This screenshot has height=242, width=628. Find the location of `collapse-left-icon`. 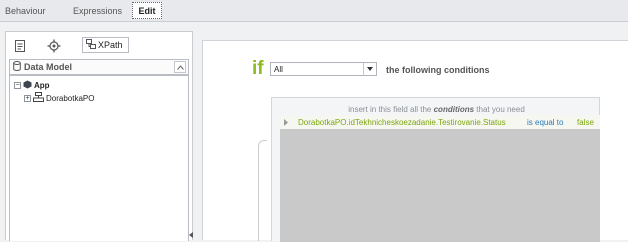

collapse-left-icon is located at coordinates (191, 235).